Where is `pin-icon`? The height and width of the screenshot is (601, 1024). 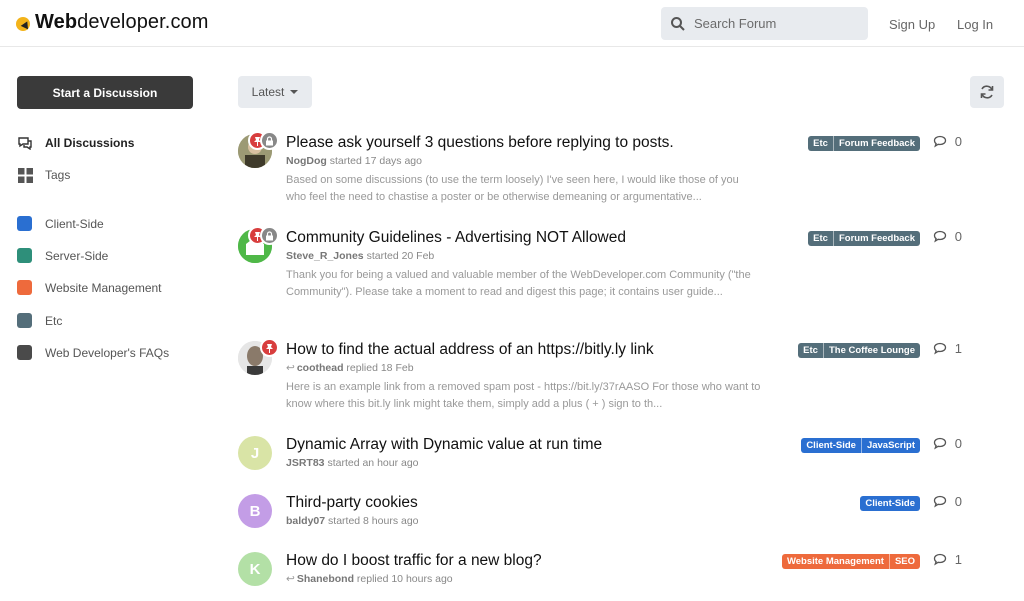
pin-icon is located at coordinates (269, 347).